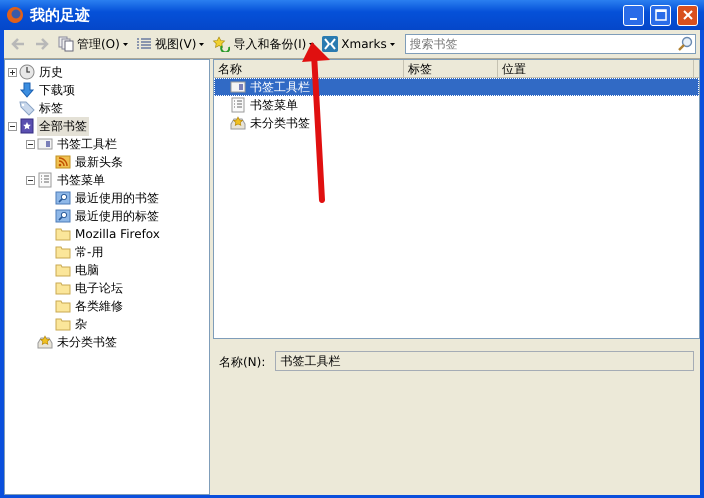 This screenshot has height=498, width=704. I want to click on tree-item: 杂, so click(81, 324).